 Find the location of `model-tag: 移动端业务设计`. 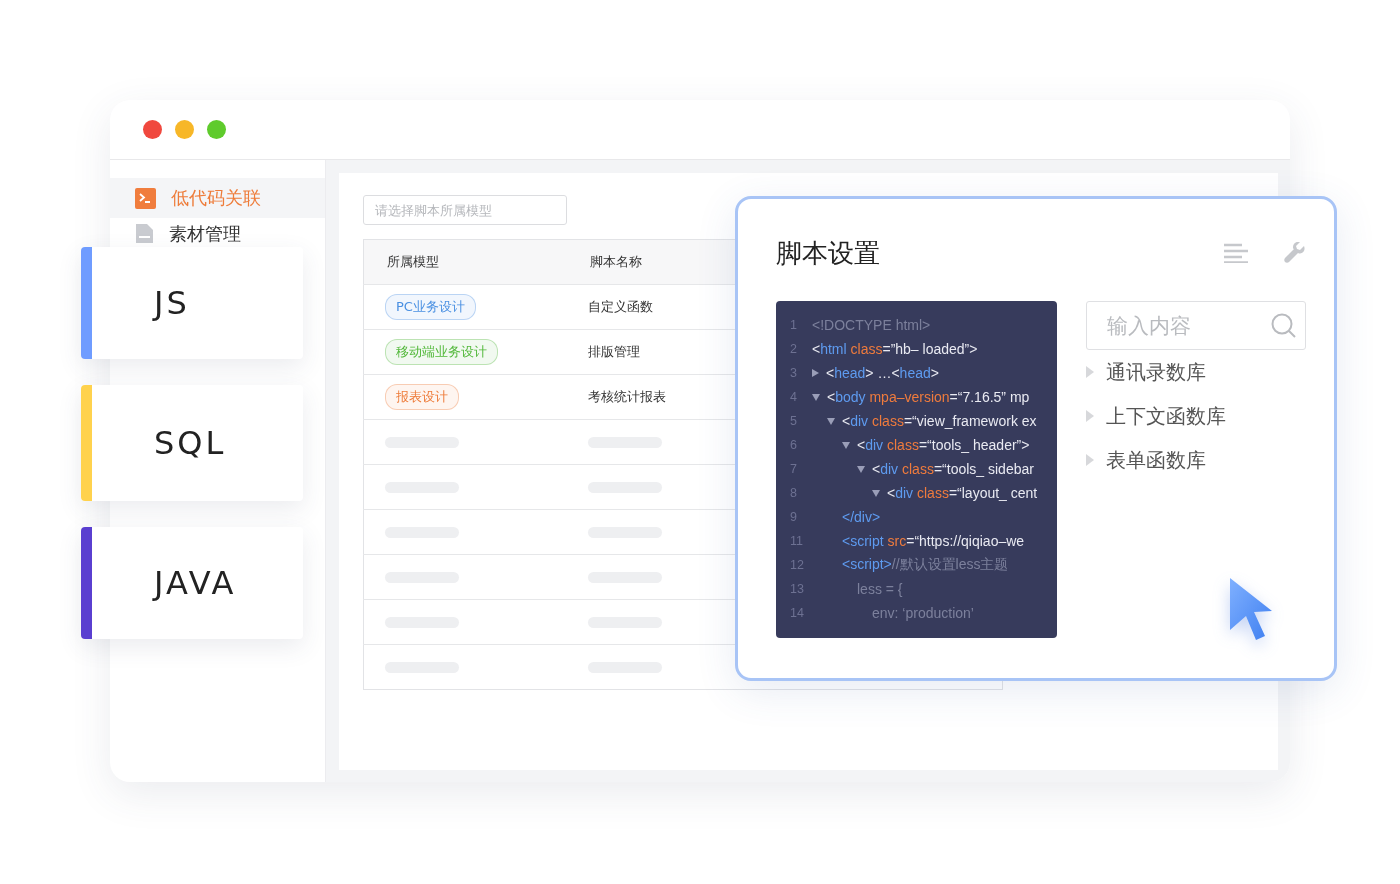

model-tag: 移动端业务设计 is located at coordinates (441, 352).